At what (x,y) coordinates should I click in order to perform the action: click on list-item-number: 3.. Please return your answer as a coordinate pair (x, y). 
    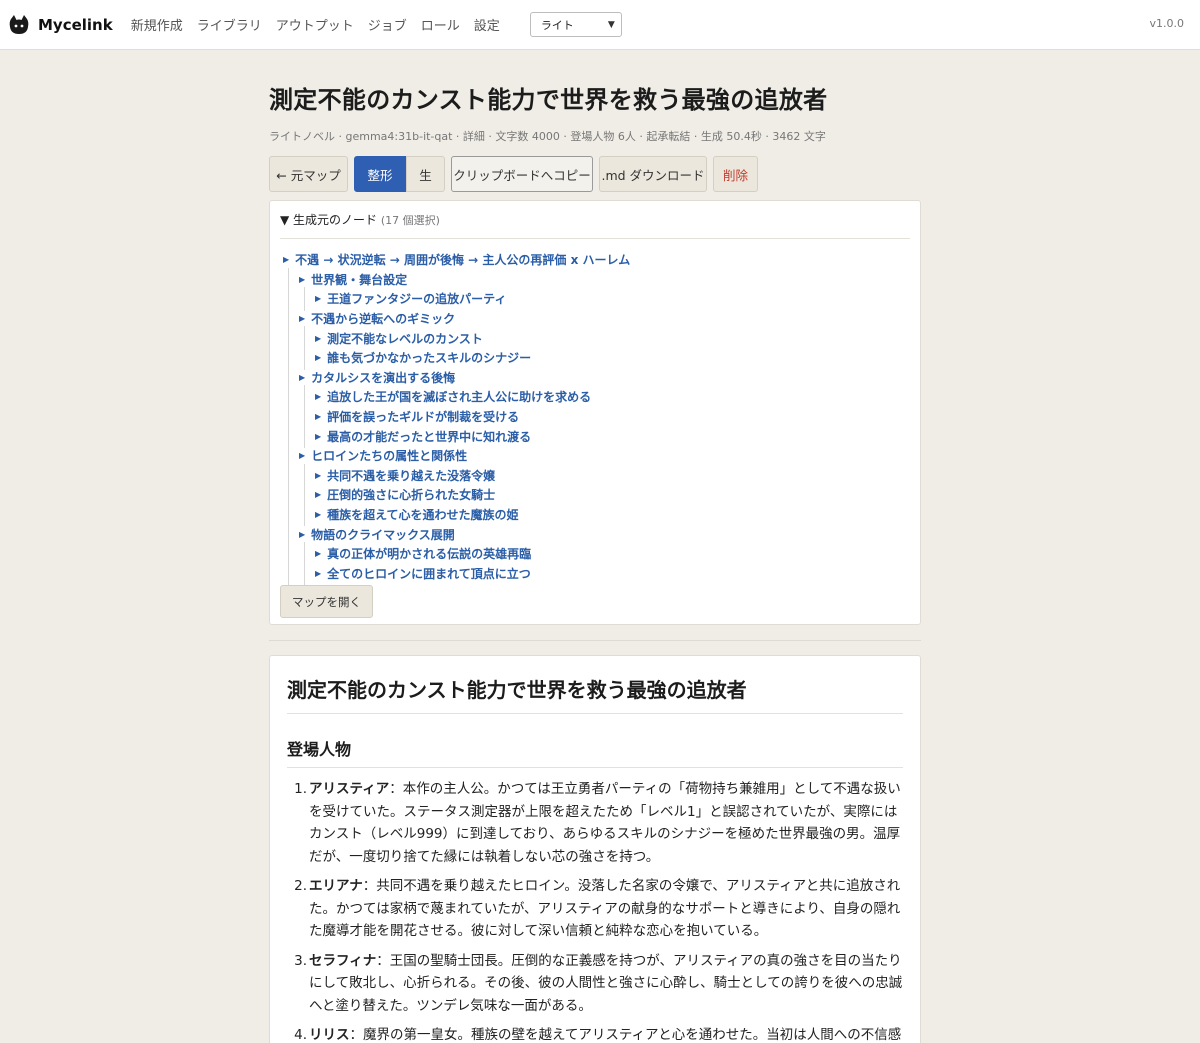
    Looking at the image, I should click on (300, 960).